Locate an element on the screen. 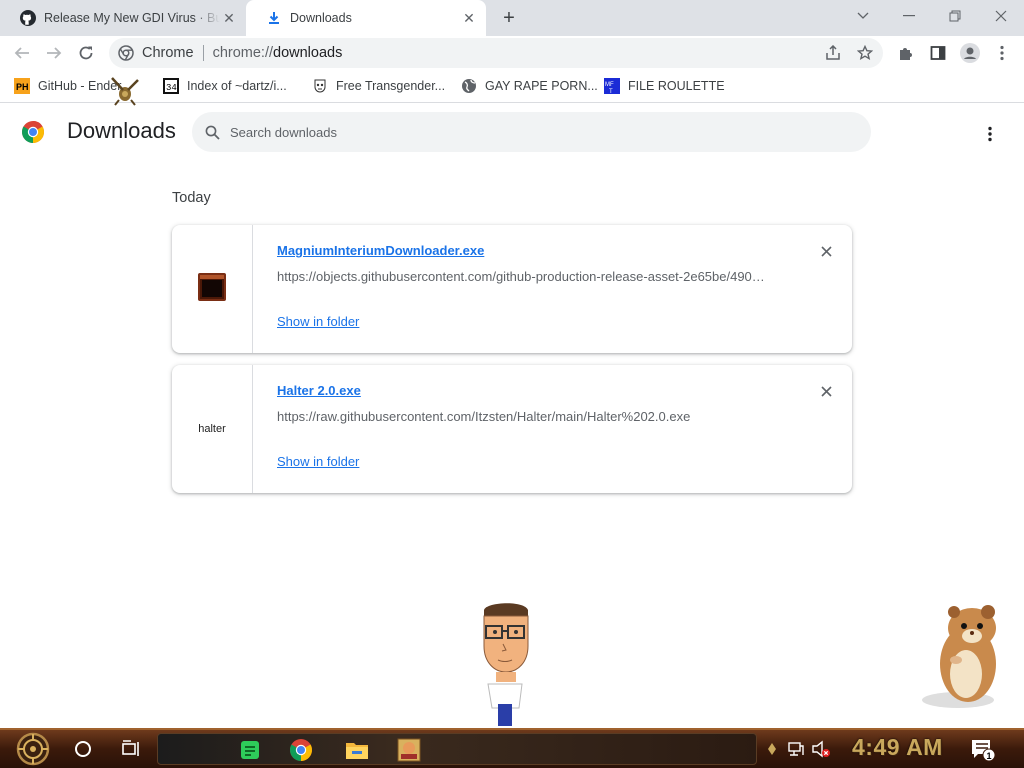 The width and height of the screenshot is (1024, 768). chrome-logo-icon is located at coordinates (33, 132).